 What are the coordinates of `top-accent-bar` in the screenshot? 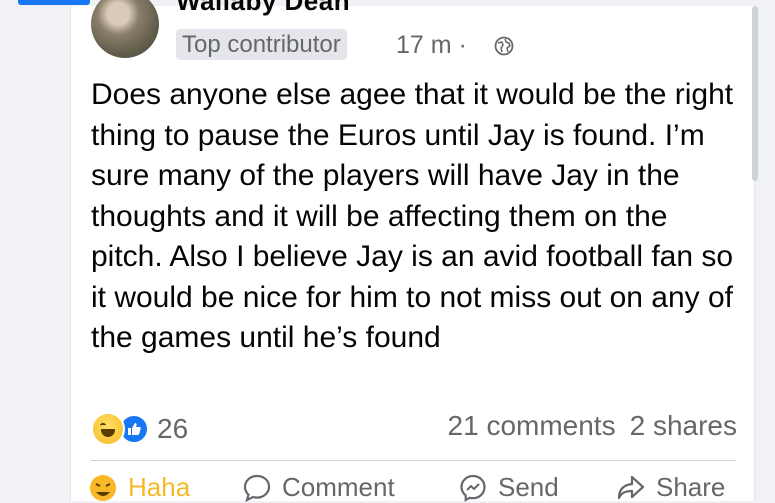 It's located at (54, 2).